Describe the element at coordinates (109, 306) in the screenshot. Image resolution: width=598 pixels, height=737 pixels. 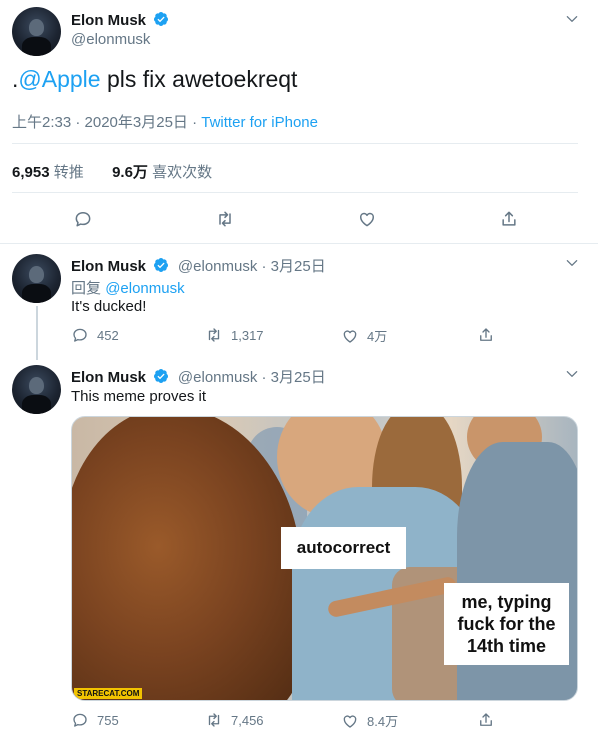
I see `reply-text: It's ducked!` at that location.